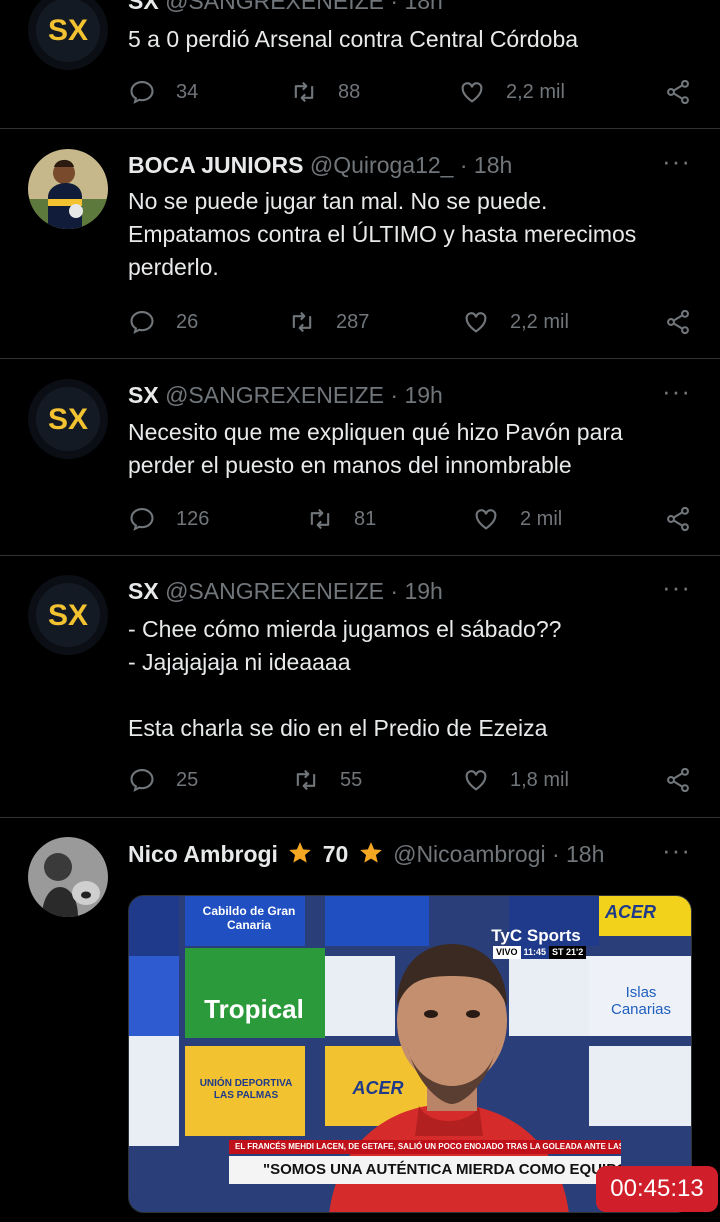  What do you see at coordinates (411, 92) in the screenshot?
I see `tweet-actions: 34 88 2,2 mil` at bounding box center [411, 92].